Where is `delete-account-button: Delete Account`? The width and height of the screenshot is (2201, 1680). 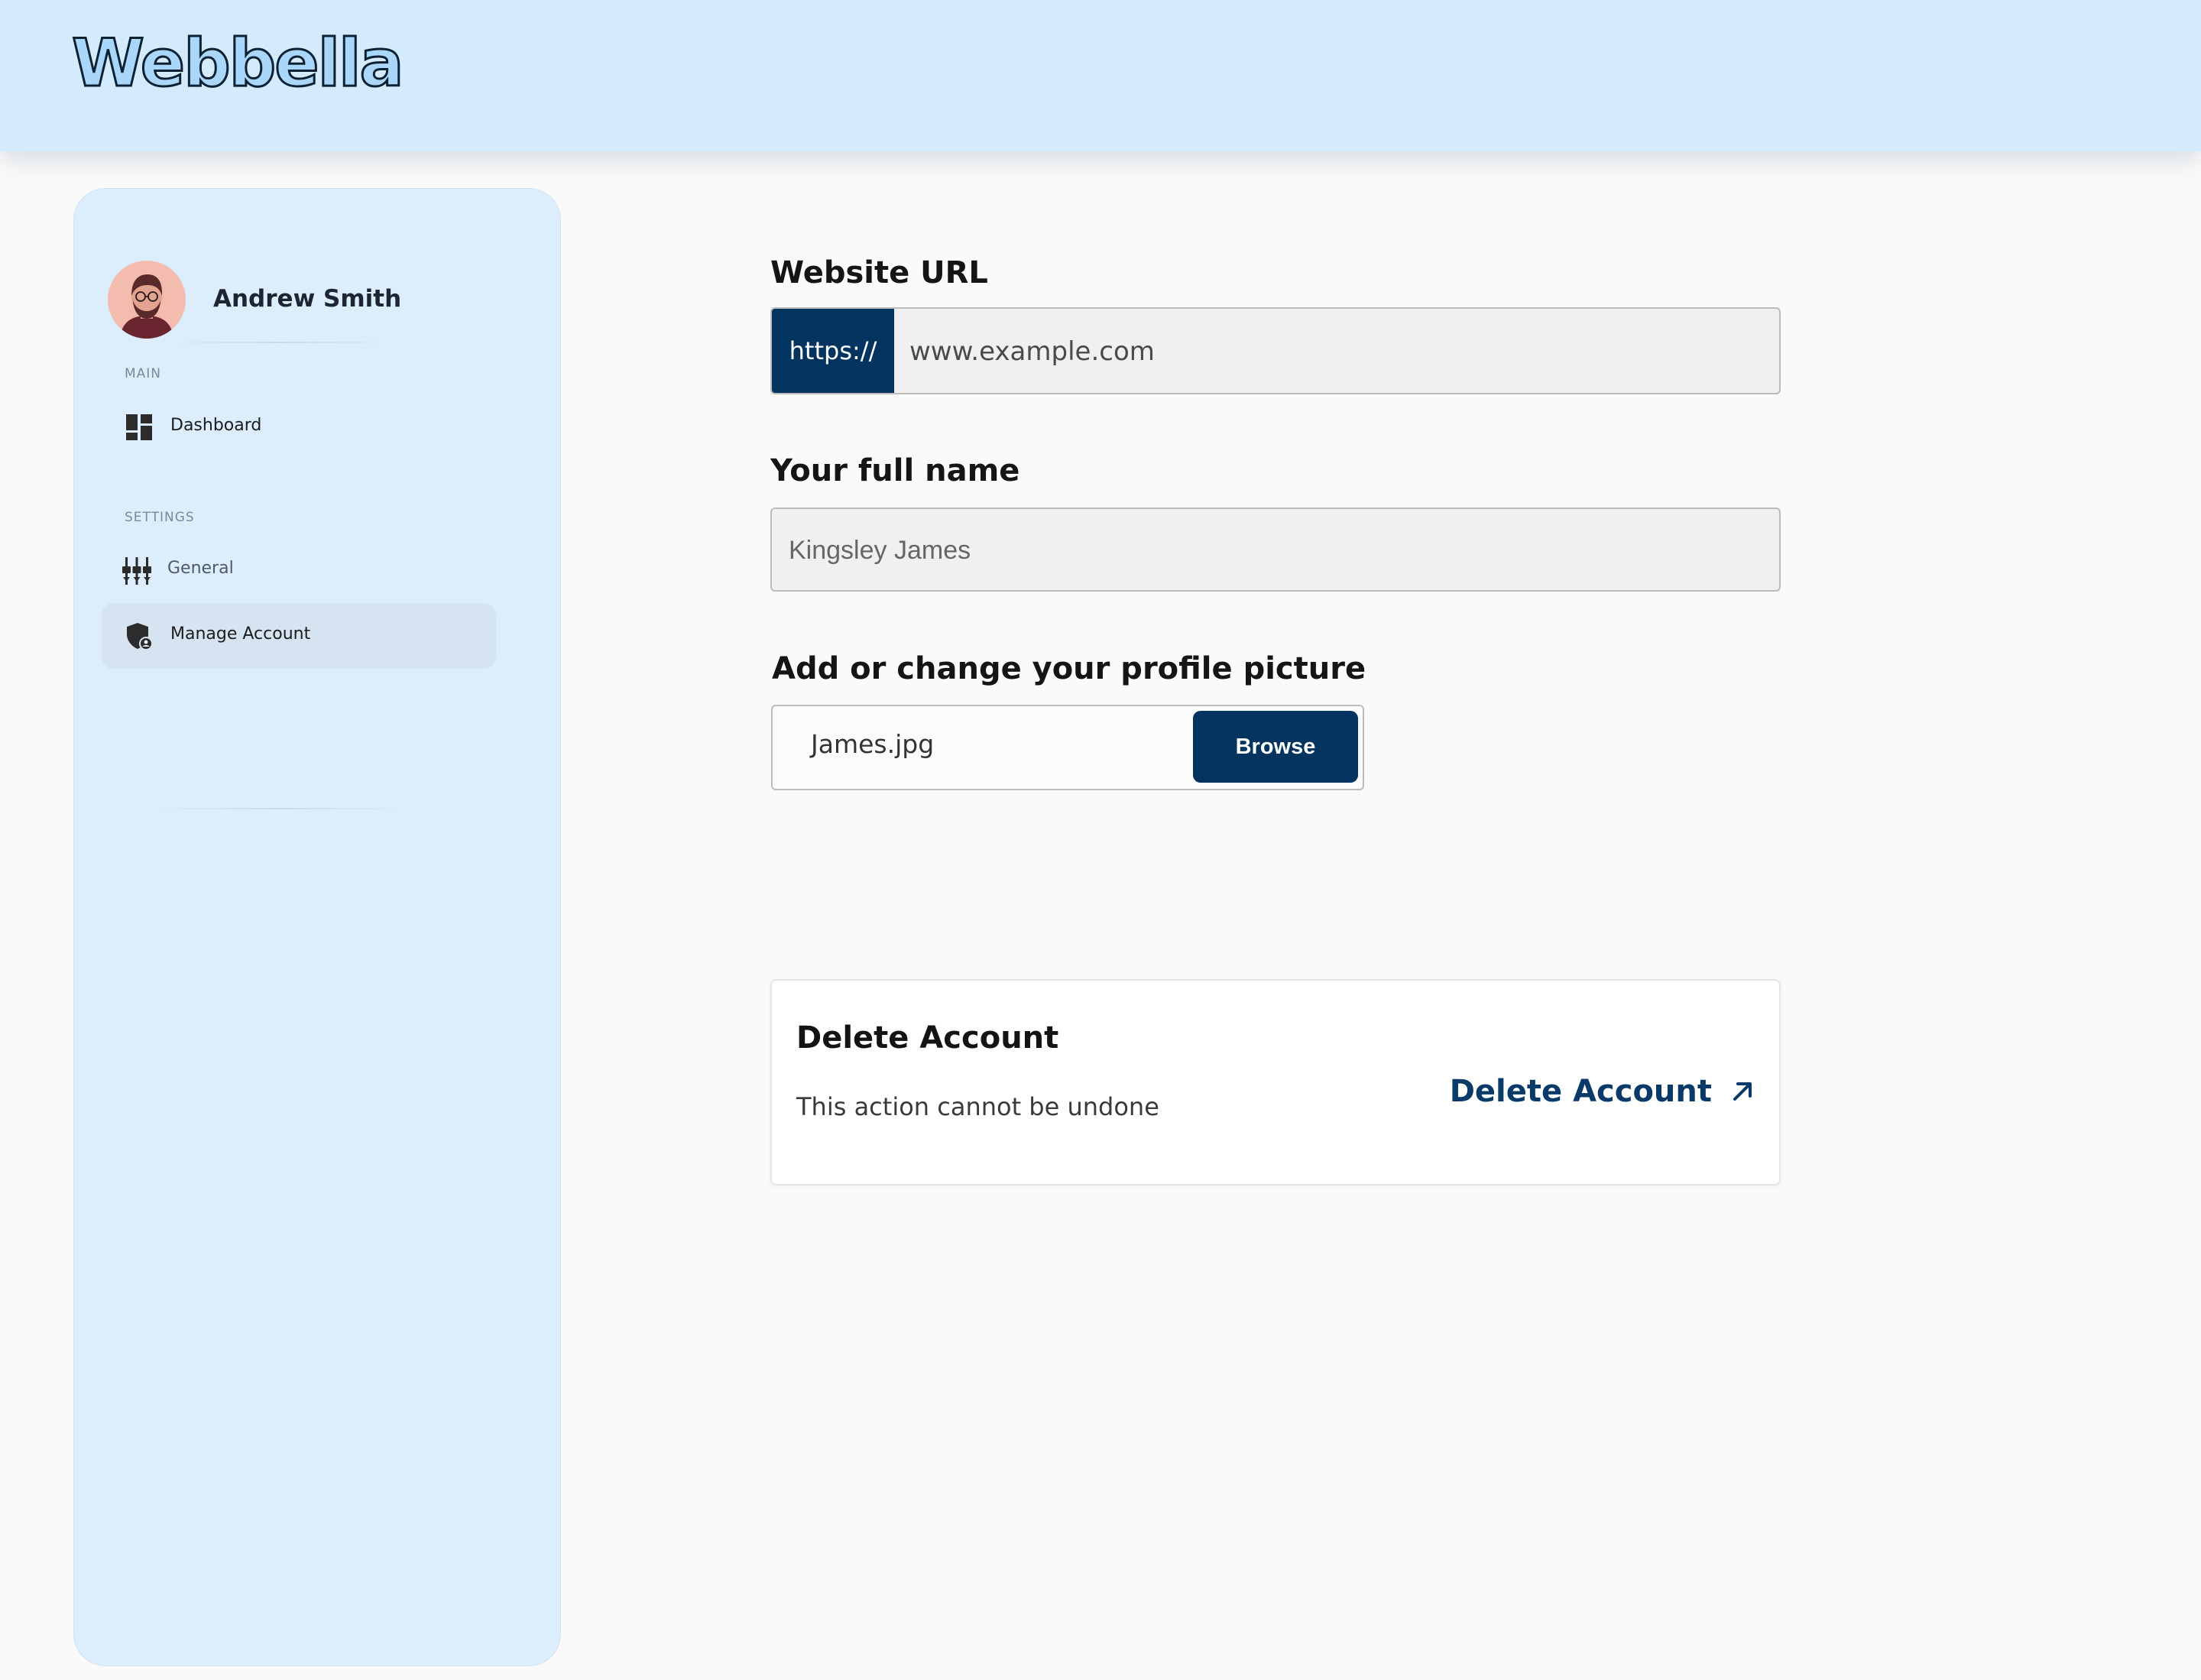 delete-account-button: Delete Account is located at coordinates (1603, 1091).